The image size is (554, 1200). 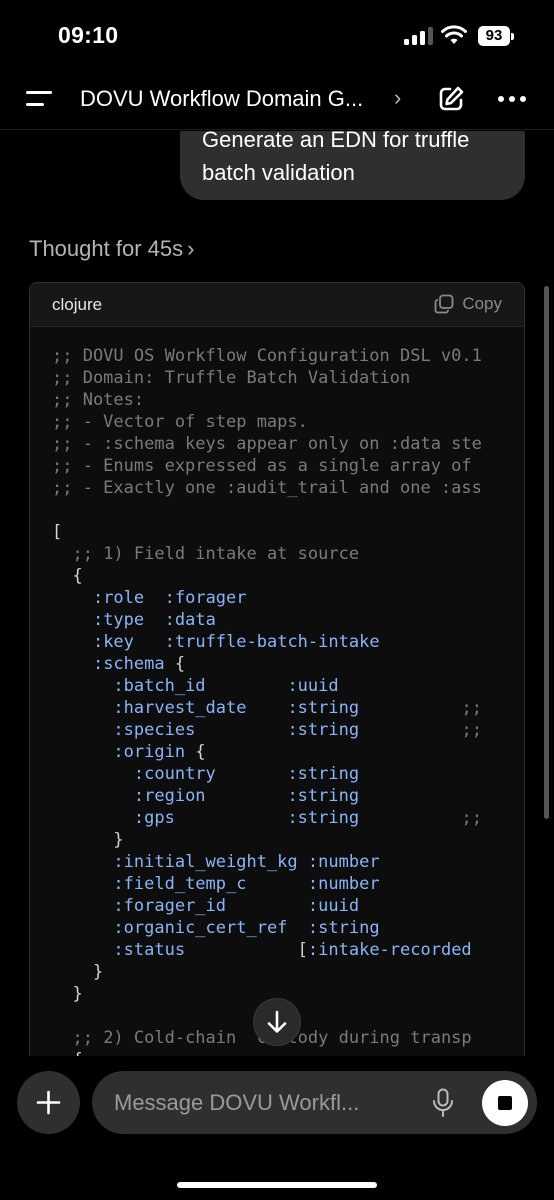 I want to click on code-line: :batch_id :uuid, so click(x=226, y=686).